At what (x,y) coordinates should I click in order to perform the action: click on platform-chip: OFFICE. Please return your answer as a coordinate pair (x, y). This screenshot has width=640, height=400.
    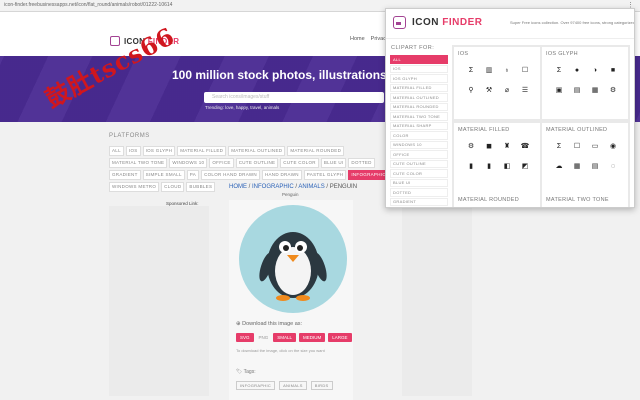
    Looking at the image, I should click on (221, 163).